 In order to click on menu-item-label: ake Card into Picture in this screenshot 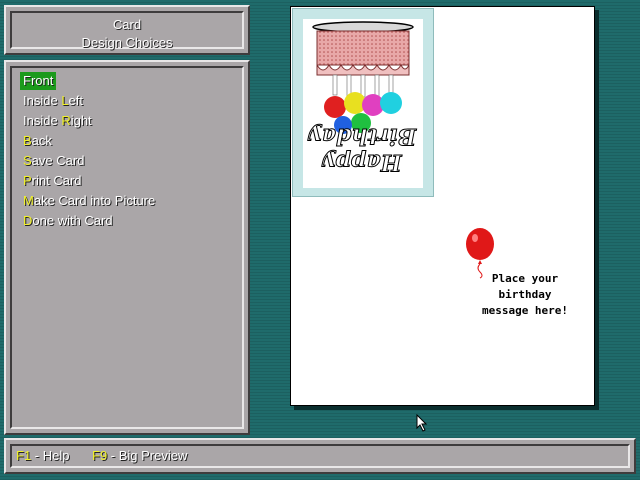, I will do `click(94, 200)`.